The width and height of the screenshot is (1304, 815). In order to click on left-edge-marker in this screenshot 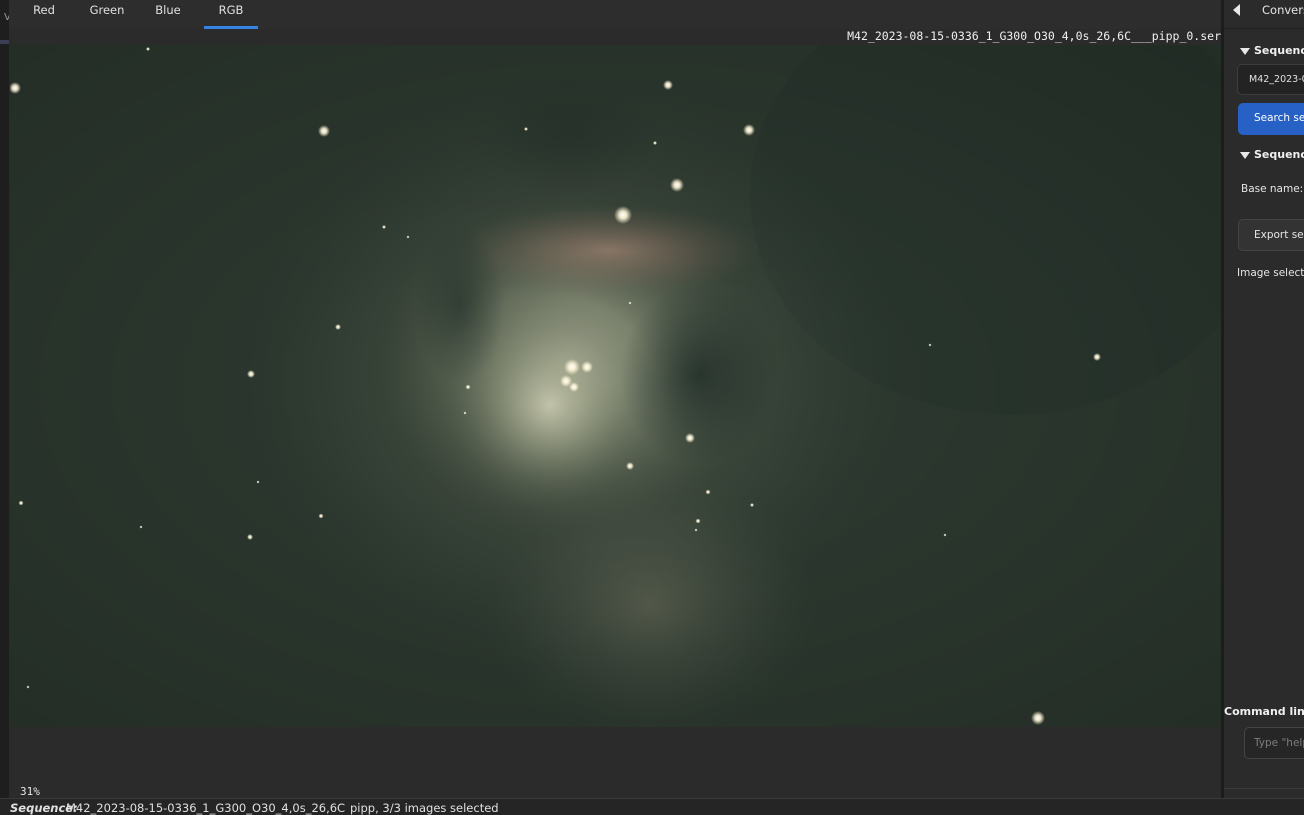, I will do `click(4, 42)`.